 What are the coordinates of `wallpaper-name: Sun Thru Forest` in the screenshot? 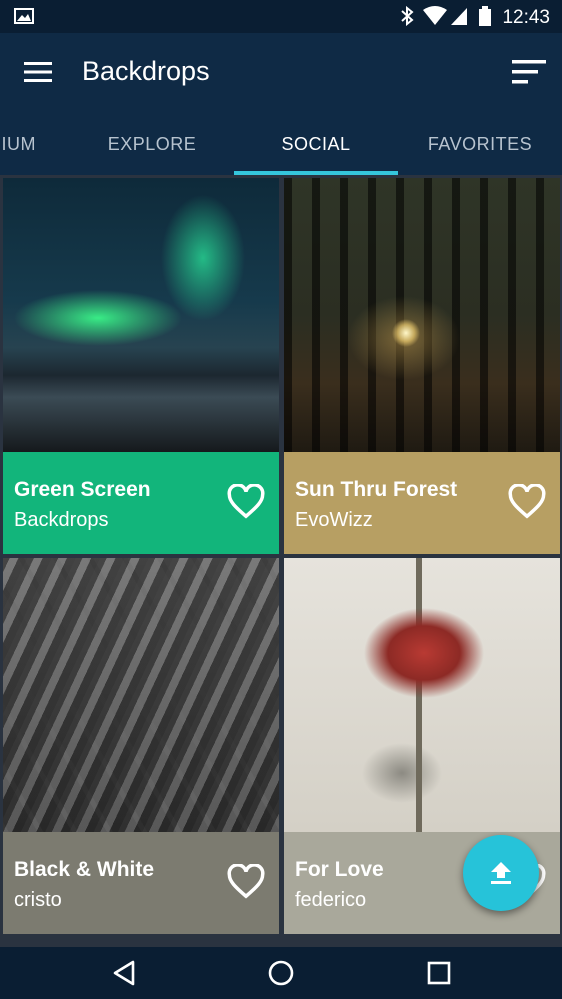 It's located at (376, 489).